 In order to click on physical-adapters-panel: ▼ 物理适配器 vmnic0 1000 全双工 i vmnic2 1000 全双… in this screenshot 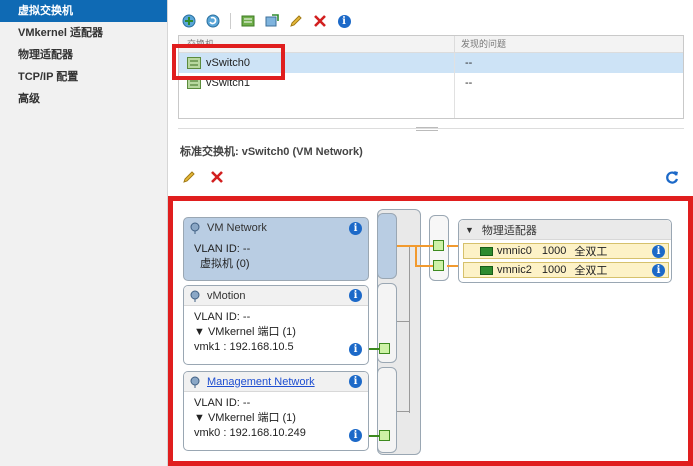, I will do `click(565, 251)`.